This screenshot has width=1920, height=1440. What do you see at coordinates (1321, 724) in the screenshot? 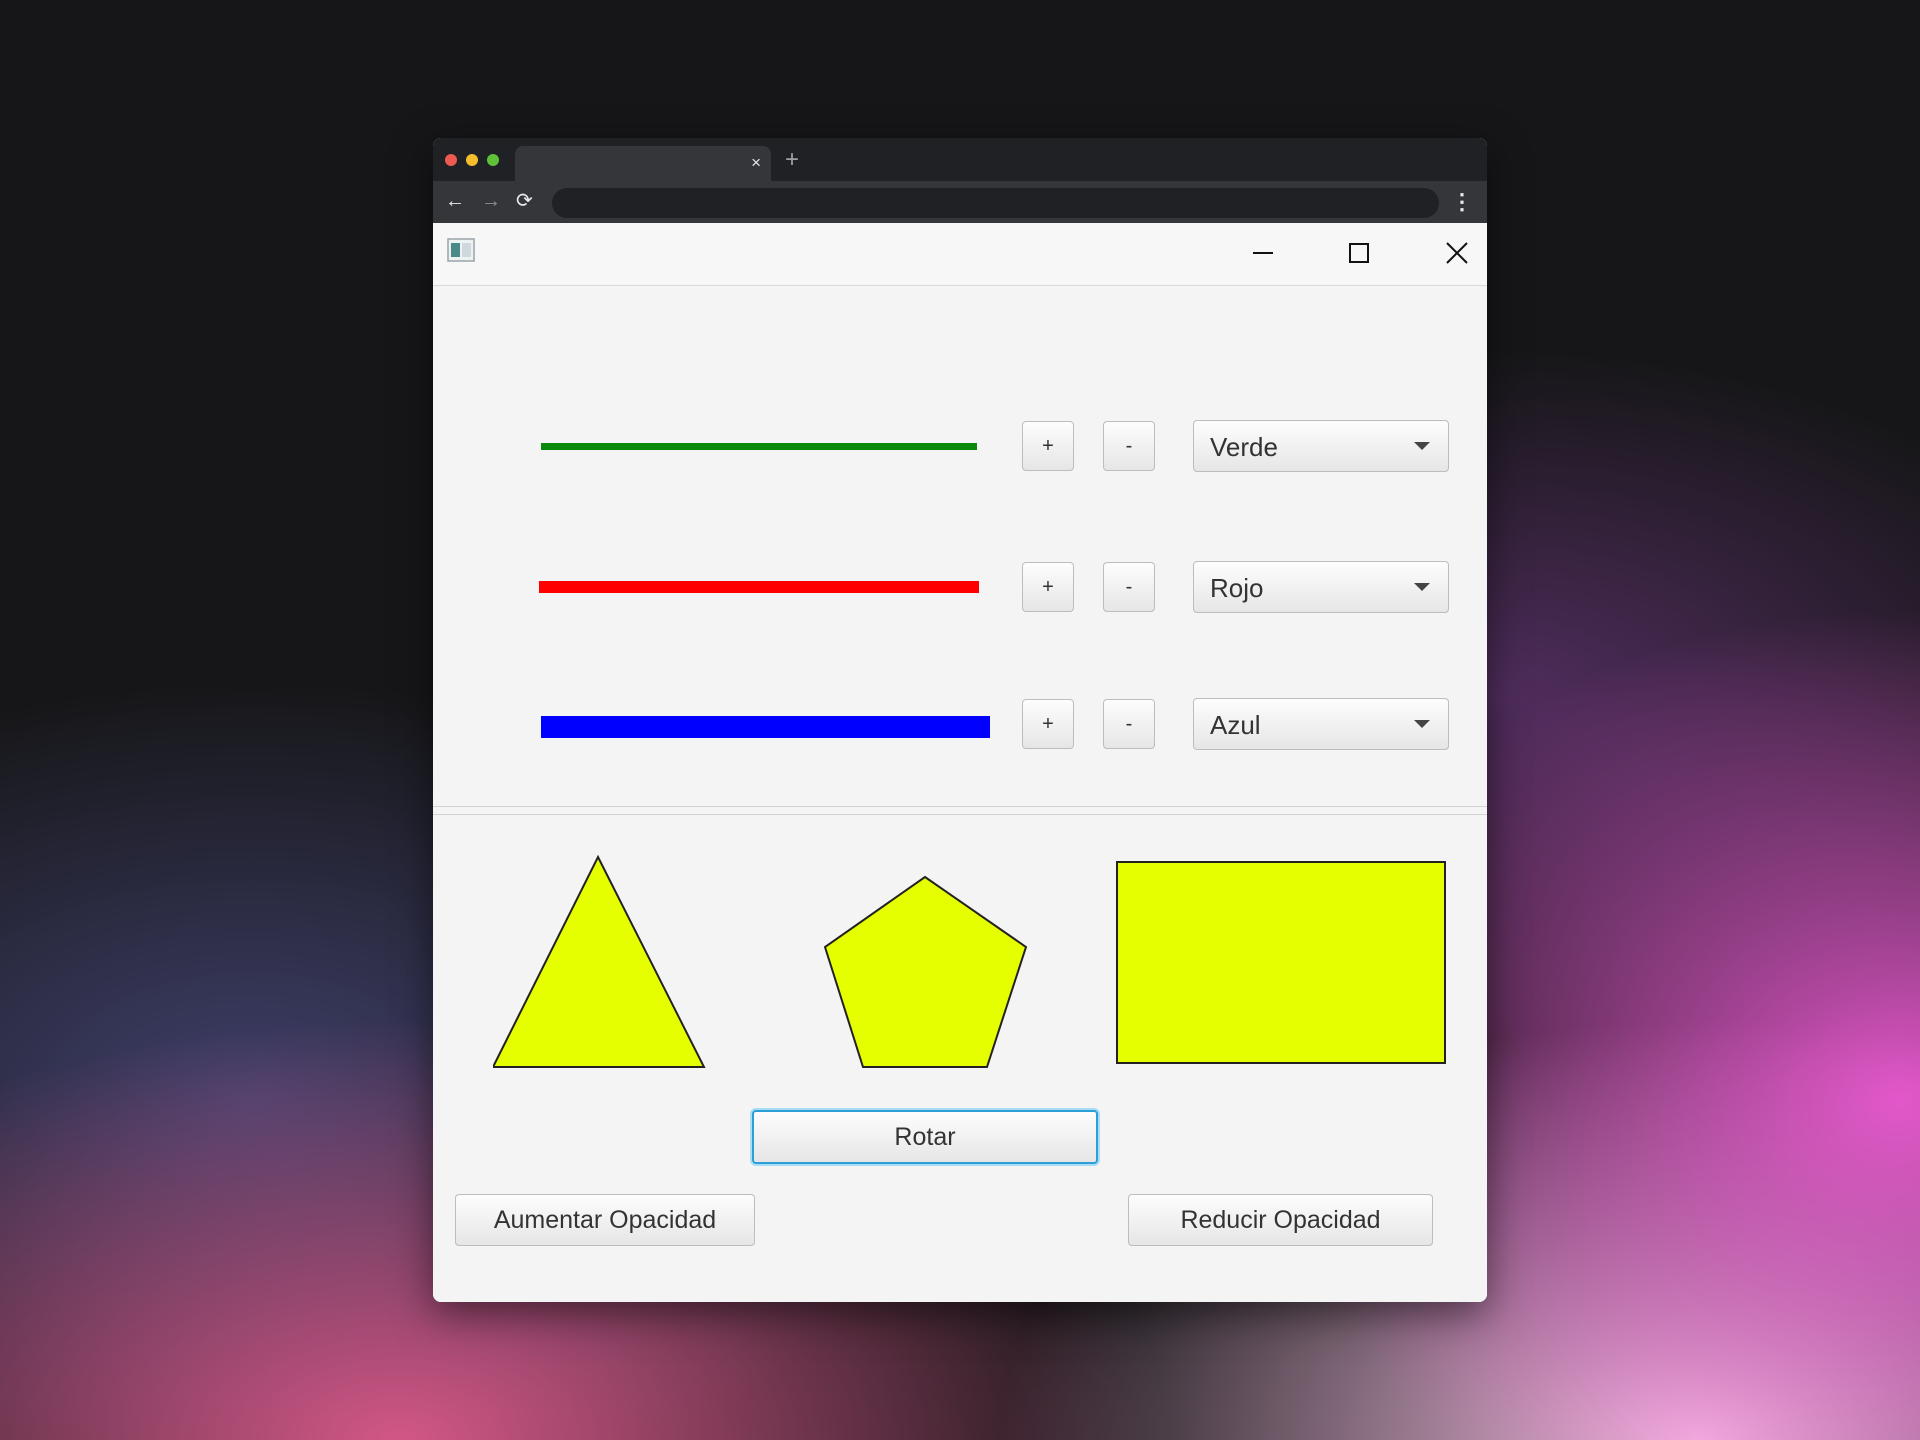
I see `blue-line-color-select: Azul` at bounding box center [1321, 724].